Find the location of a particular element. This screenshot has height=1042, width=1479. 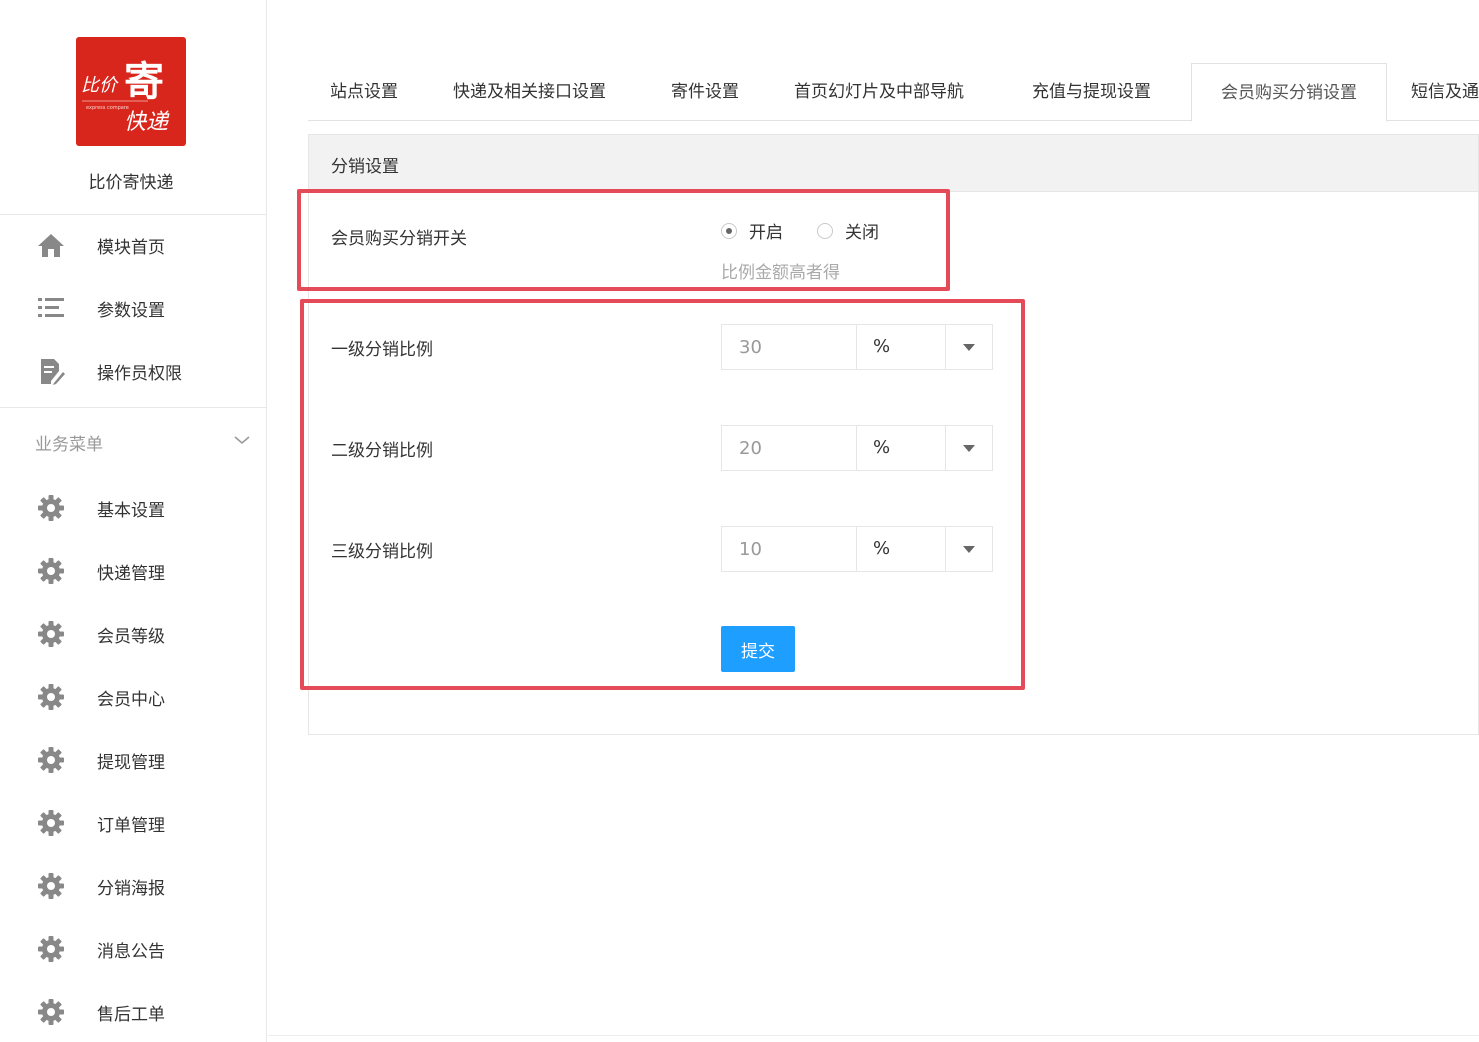

level2-rate-field: % is located at coordinates (857, 448).